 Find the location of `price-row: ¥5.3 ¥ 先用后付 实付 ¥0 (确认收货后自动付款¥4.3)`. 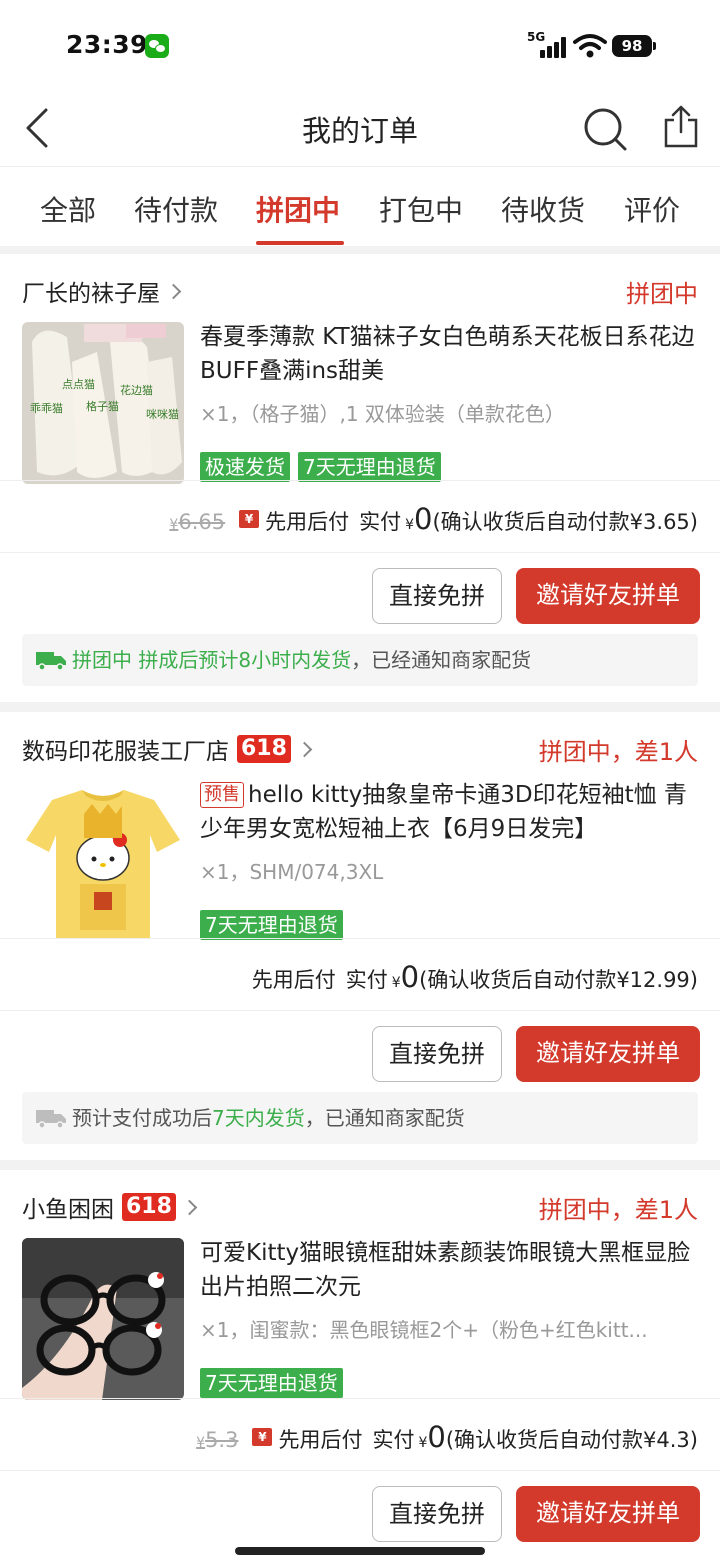

price-row: ¥5.3 ¥ 先用后付 实付 ¥0 (确认收货后自动付款¥4.3) is located at coordinates (447, 1437).